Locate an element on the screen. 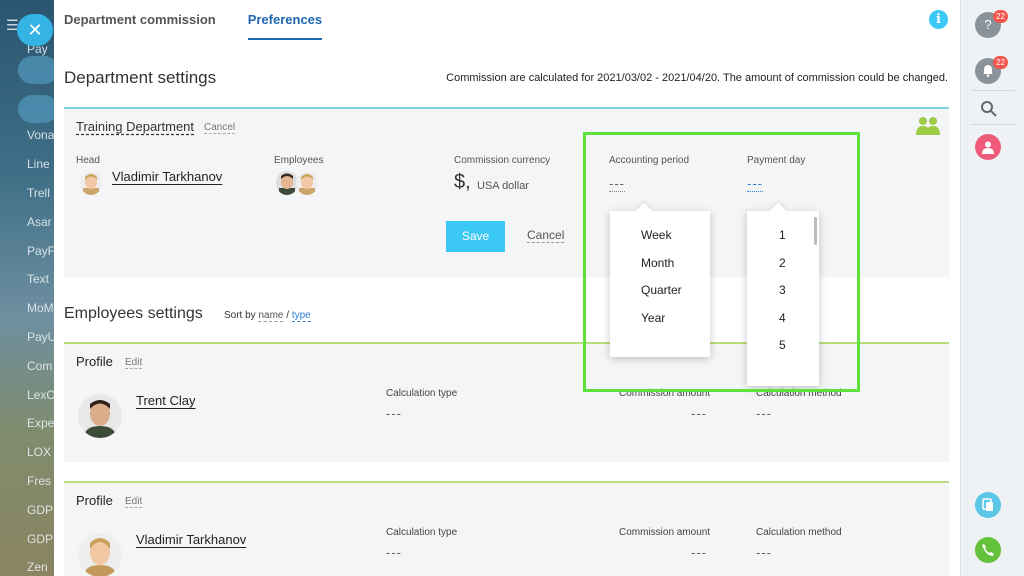 The image size is (1024, 576). payday-option: 4 is located at coordinates (782, 318).